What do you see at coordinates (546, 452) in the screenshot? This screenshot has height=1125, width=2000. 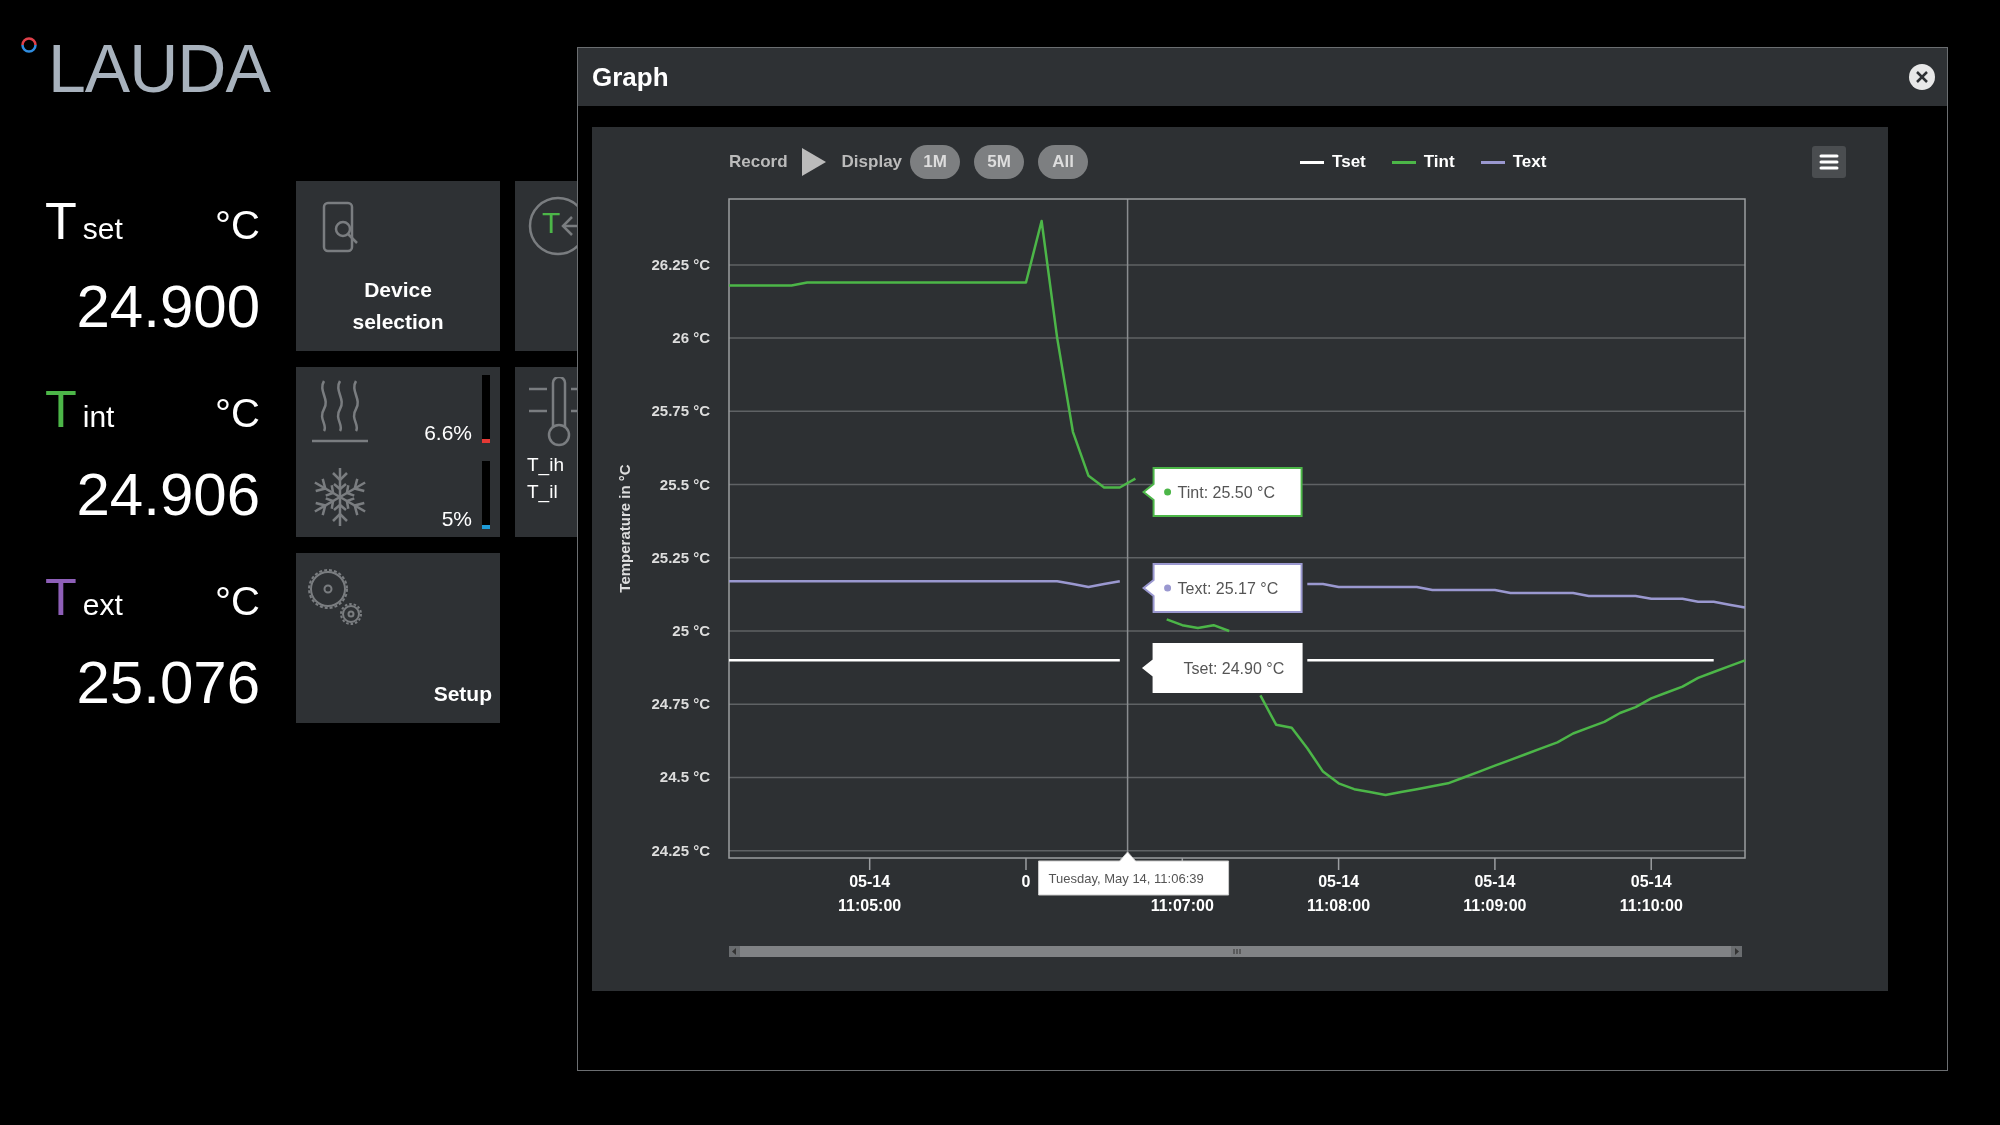 I see `limits-tile: T_ih T_il` at bounding box center [546, 452].